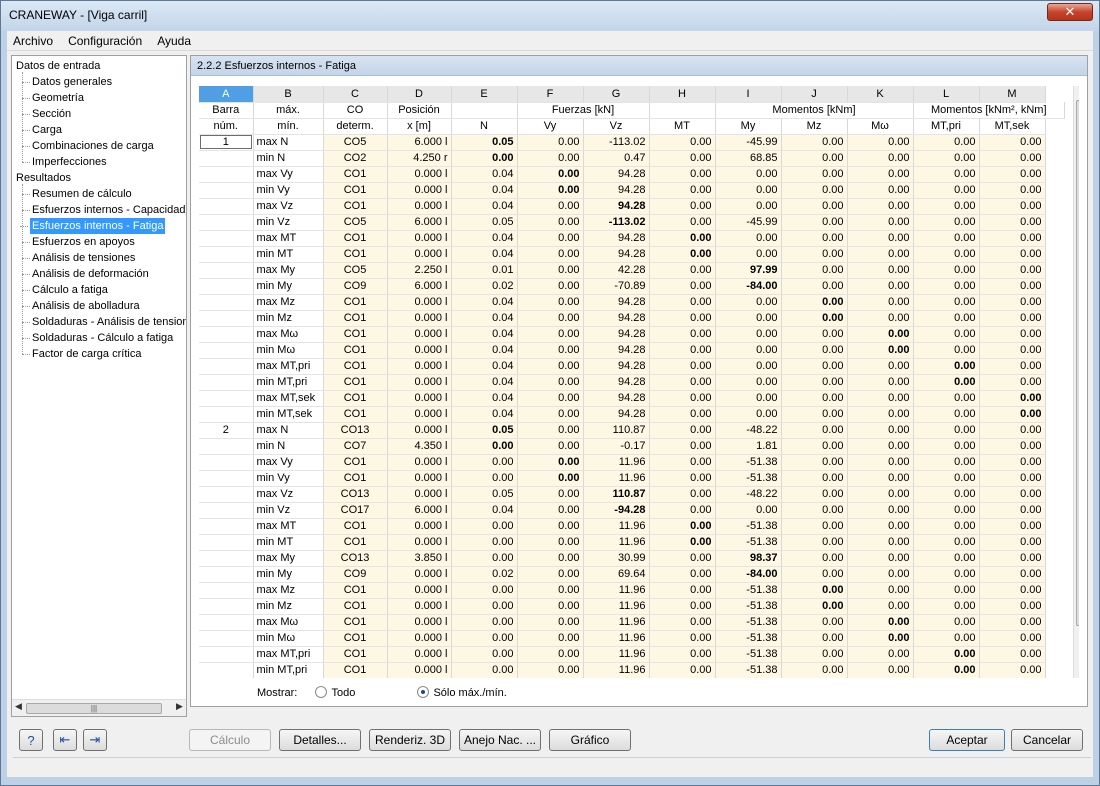 This screenshot has width=1100, height=786. Describe the element at coordinates (616, 158) in the screenshot. I see `cell-g: 0.47` at that location.